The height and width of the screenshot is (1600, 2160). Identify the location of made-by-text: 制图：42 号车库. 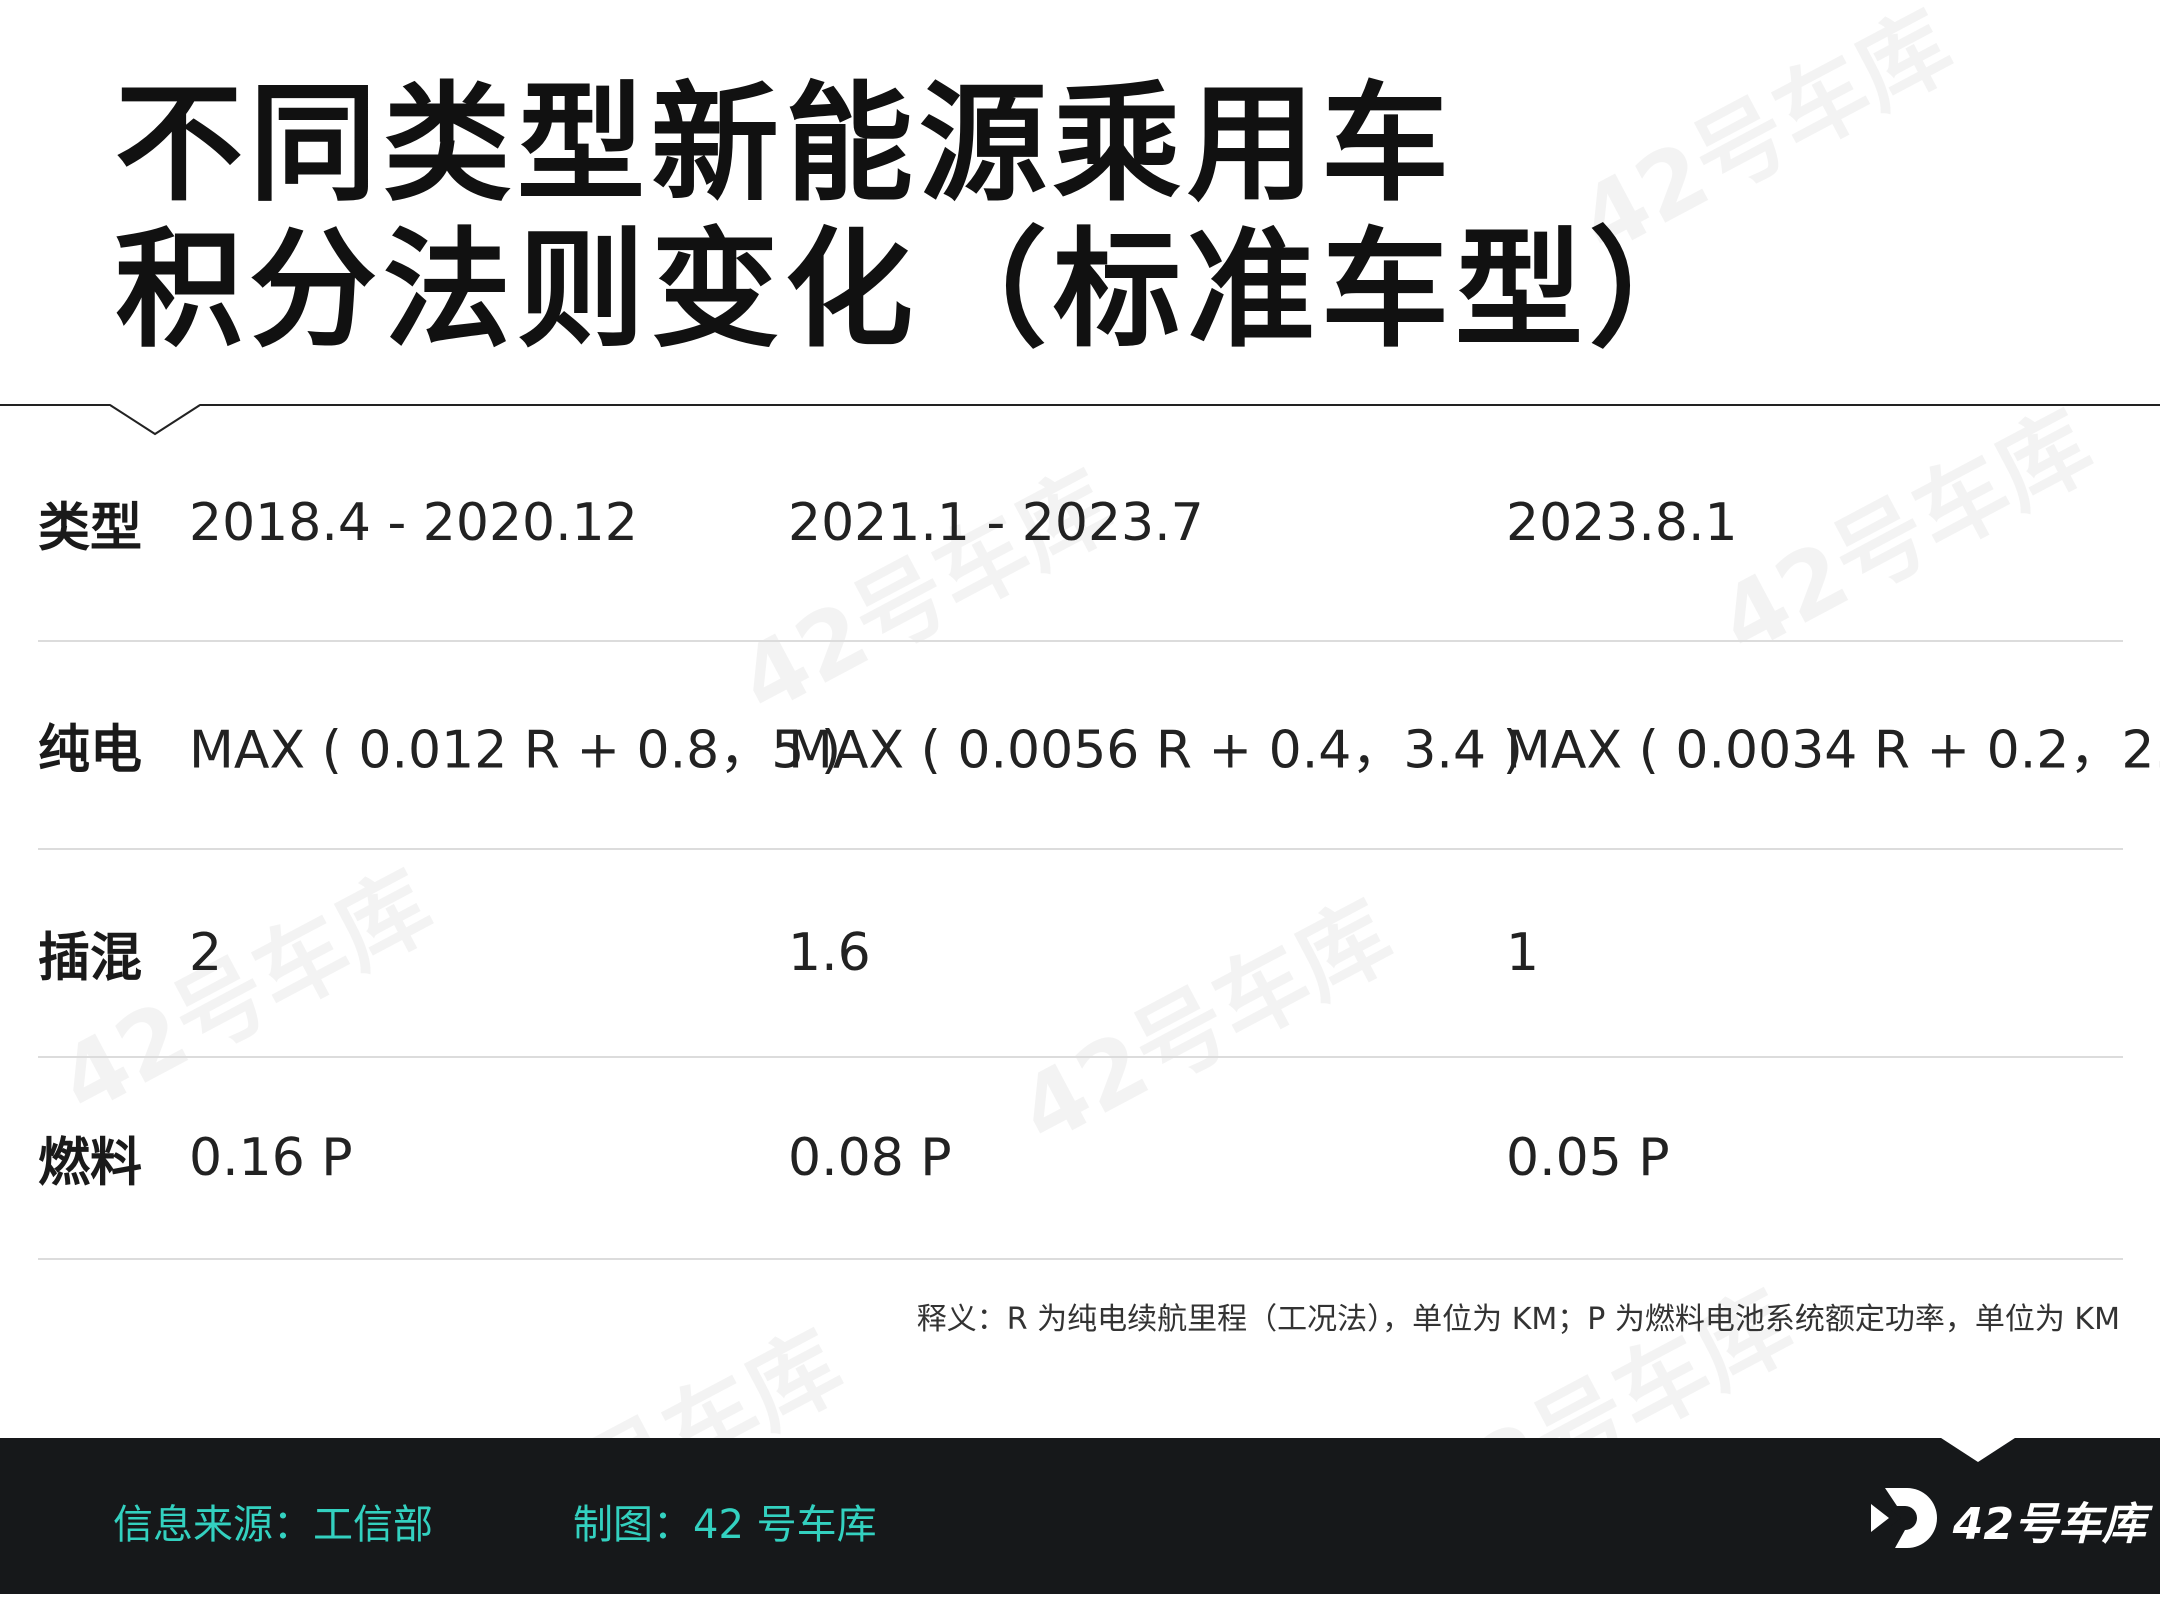
(725, 1525).